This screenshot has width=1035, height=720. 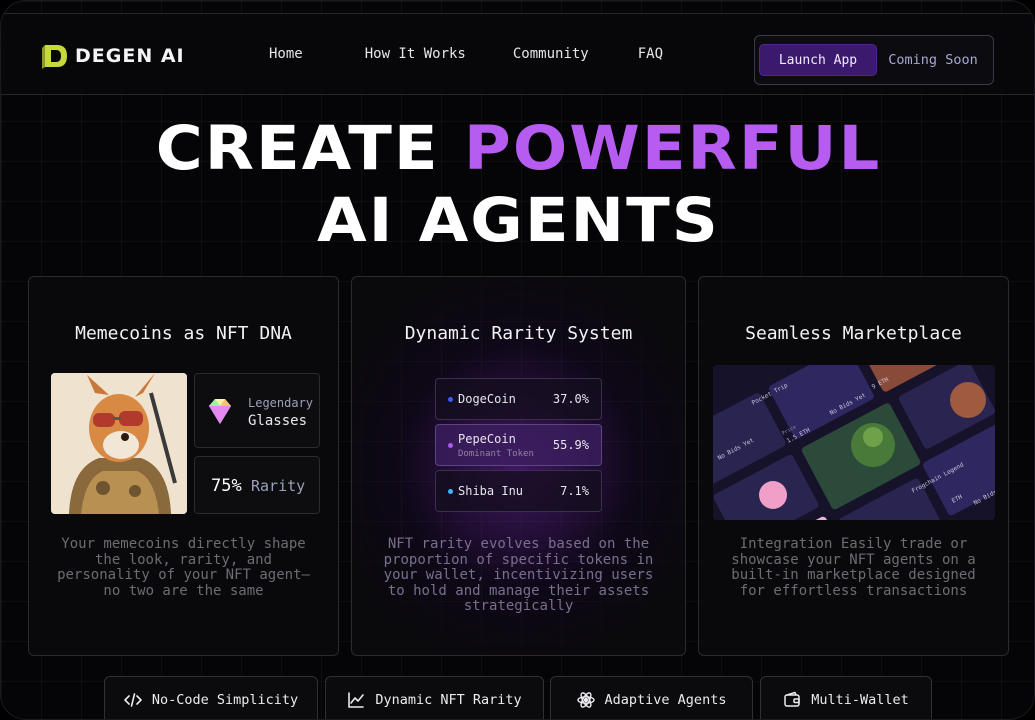 I want to click on feature-pill-label: No-Code Simplicity, so click(x=225, y=700).